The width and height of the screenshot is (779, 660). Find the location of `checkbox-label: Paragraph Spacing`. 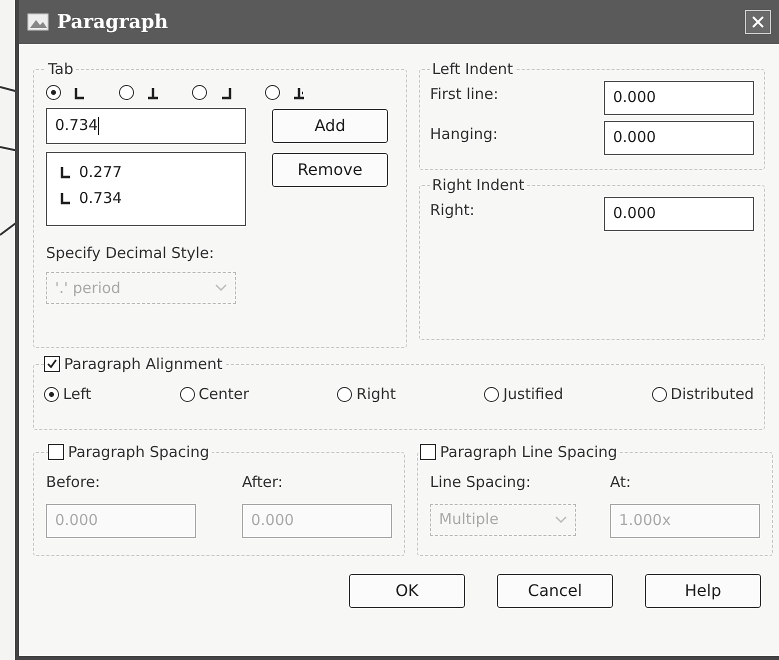

checkbox-label: Paragraph Spacing is located at coordinates (139, 452).